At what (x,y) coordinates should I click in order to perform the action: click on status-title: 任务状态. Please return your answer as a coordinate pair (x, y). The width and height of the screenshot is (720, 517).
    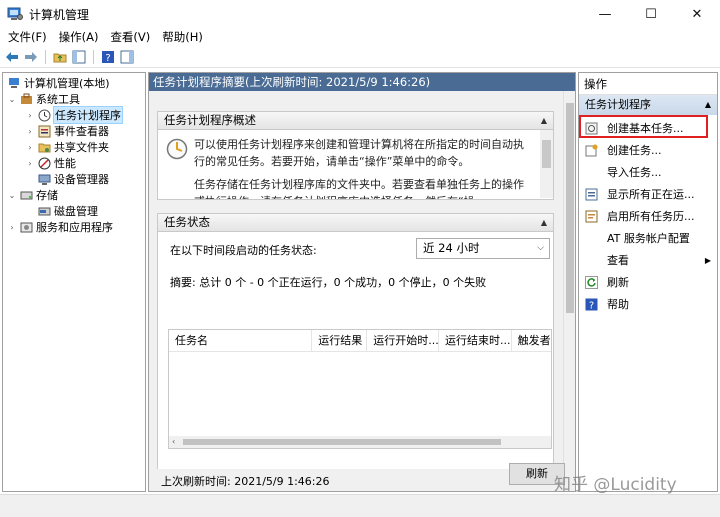
    Looking at the image, I should click on (187, 222).